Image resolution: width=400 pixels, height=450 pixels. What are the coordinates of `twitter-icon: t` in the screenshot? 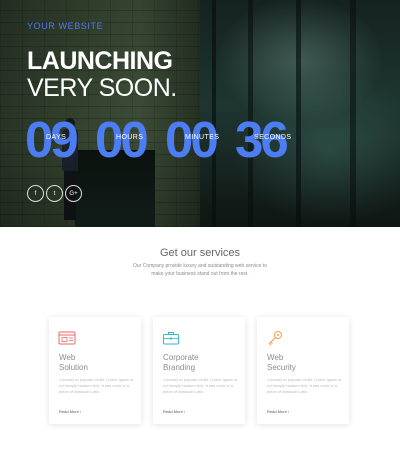 It's located at (54, 193).